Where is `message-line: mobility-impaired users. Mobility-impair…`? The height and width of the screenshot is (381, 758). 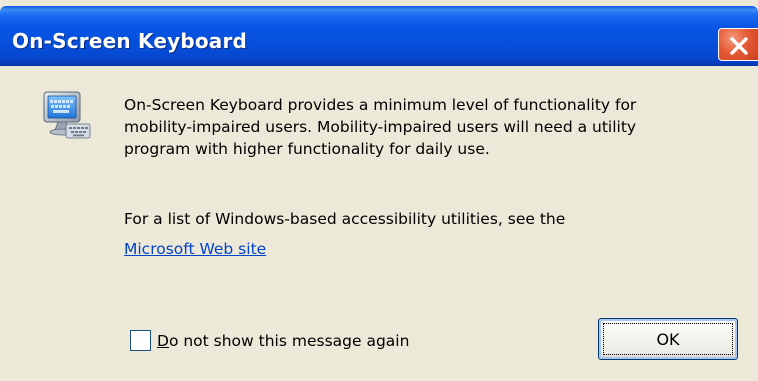 message-line: mobility-impaired users. Mobility-impair… is located at coordinates (380, 127).